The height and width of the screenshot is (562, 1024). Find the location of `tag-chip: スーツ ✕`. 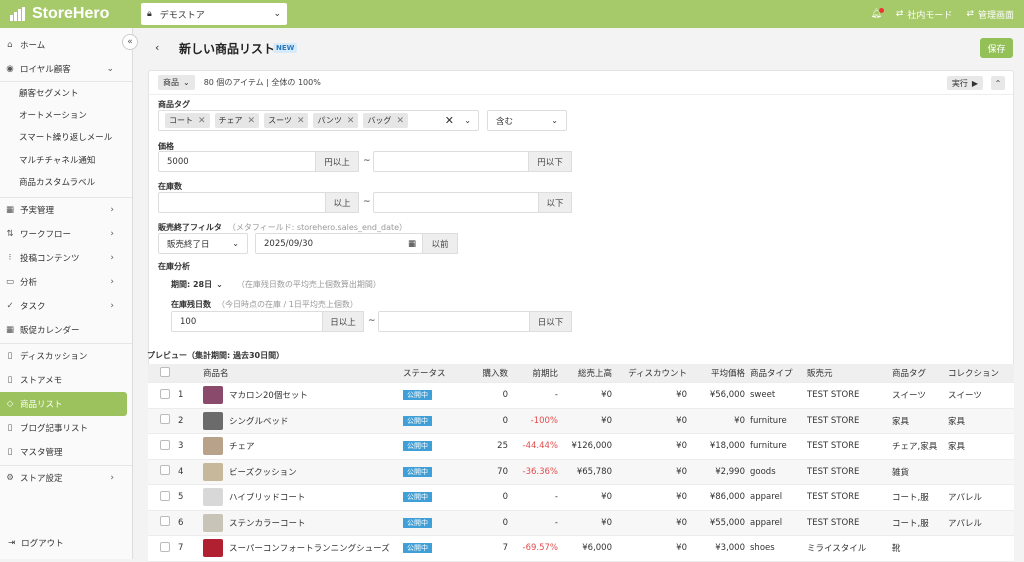

tag-chip: スーツ ✕ is located at coordinates (286, 120).